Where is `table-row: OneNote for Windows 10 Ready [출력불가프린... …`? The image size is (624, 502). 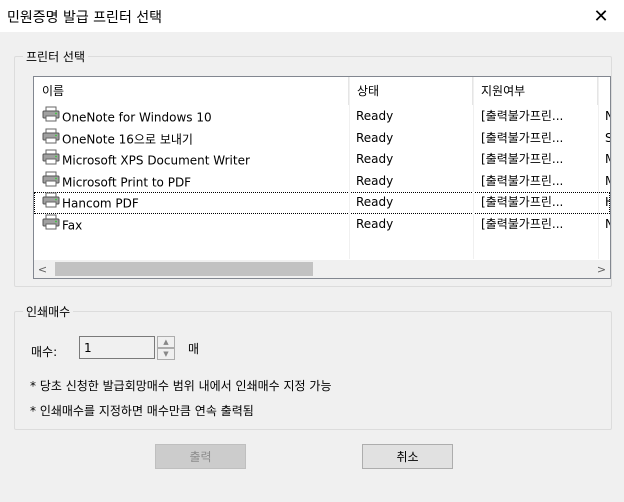 table-row: OneNote for Windows 10 Ready [출력불가프린... … is located at coordinates (322, 117).